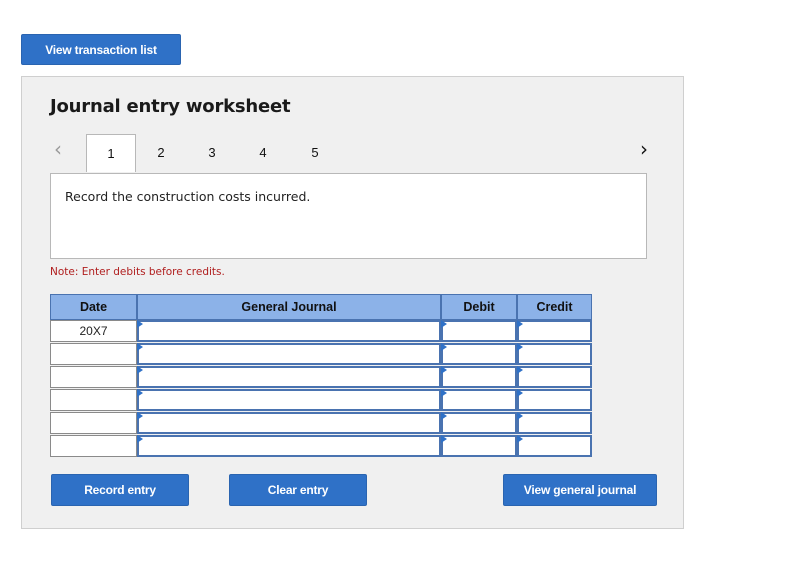 Image resolution: width=798 pixels, height=573 pixels. Describe the element at coordinates (137, 272) in the screenshot. I see `entry-note: Note: Enter debits before credits.` at that location.